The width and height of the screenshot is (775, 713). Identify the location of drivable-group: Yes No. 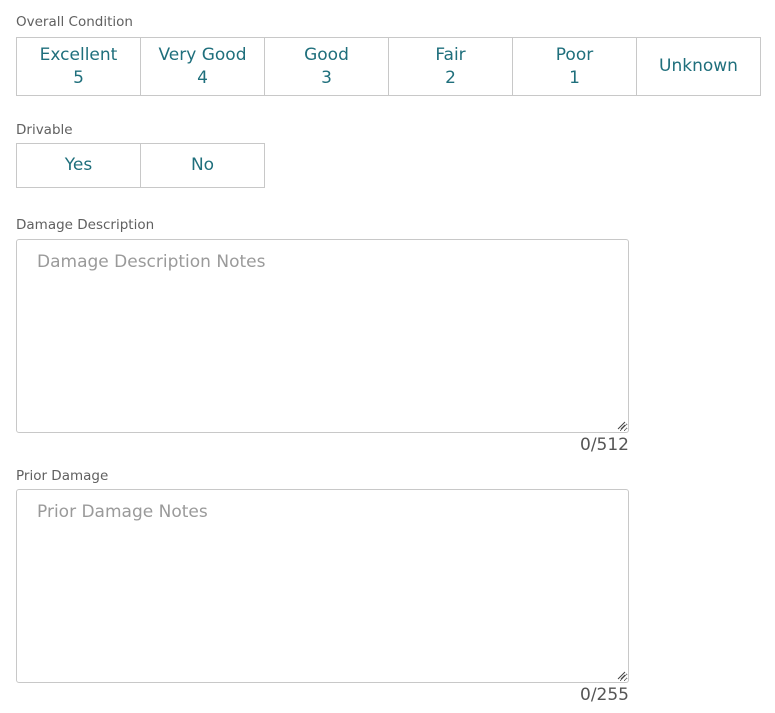
(140, 165).